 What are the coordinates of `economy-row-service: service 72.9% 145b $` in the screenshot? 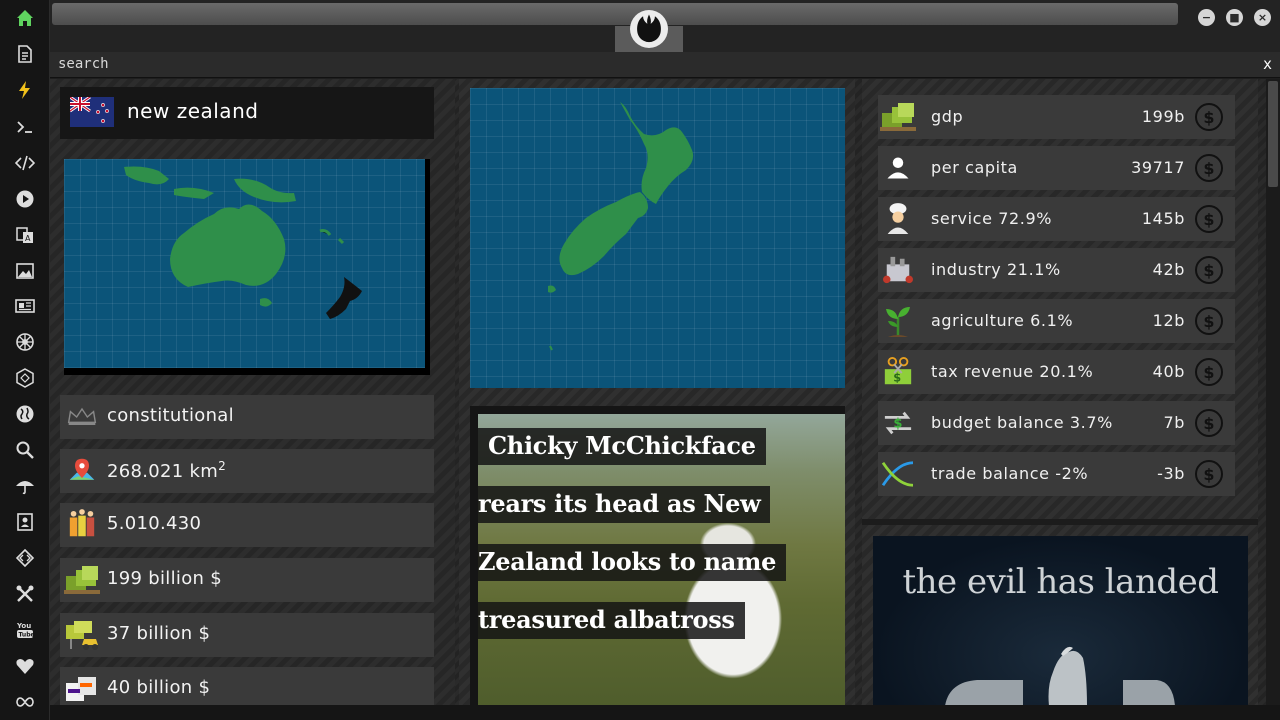 It's located at (1056, 219).